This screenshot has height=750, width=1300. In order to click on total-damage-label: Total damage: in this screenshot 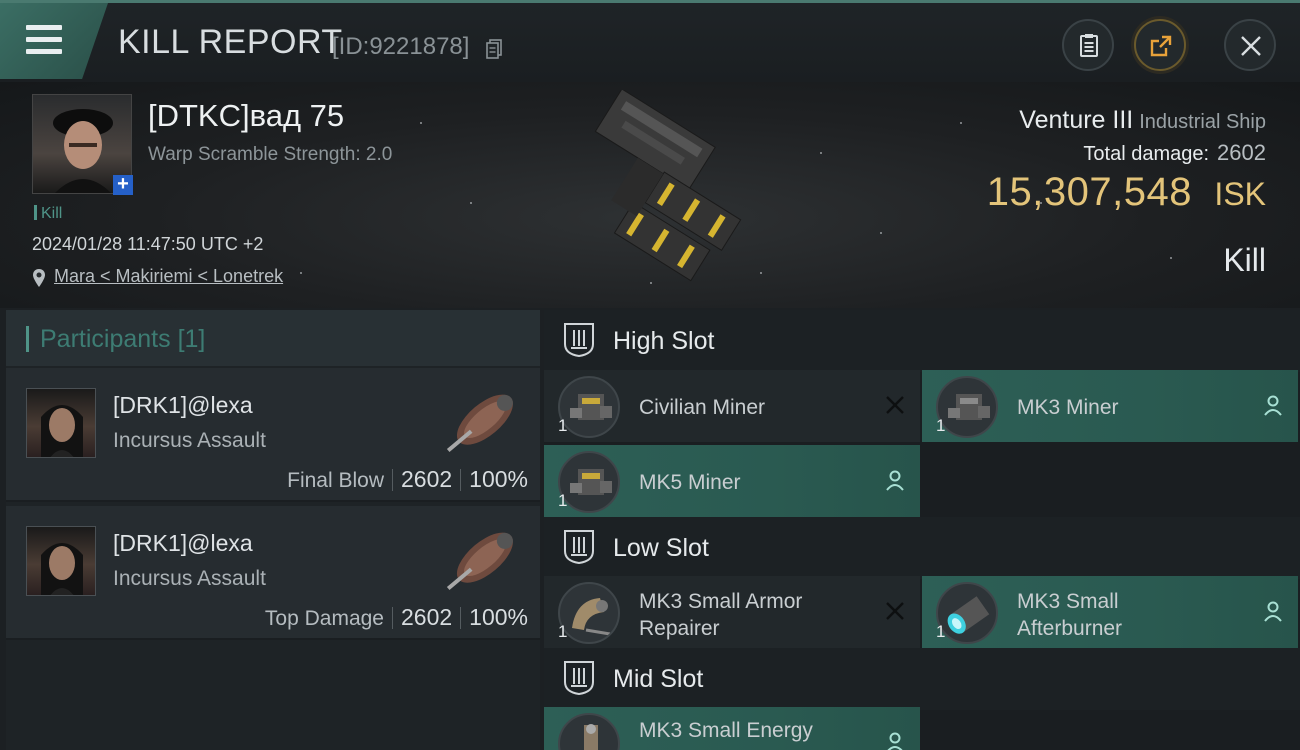, I will do `click(1146, 154)`.